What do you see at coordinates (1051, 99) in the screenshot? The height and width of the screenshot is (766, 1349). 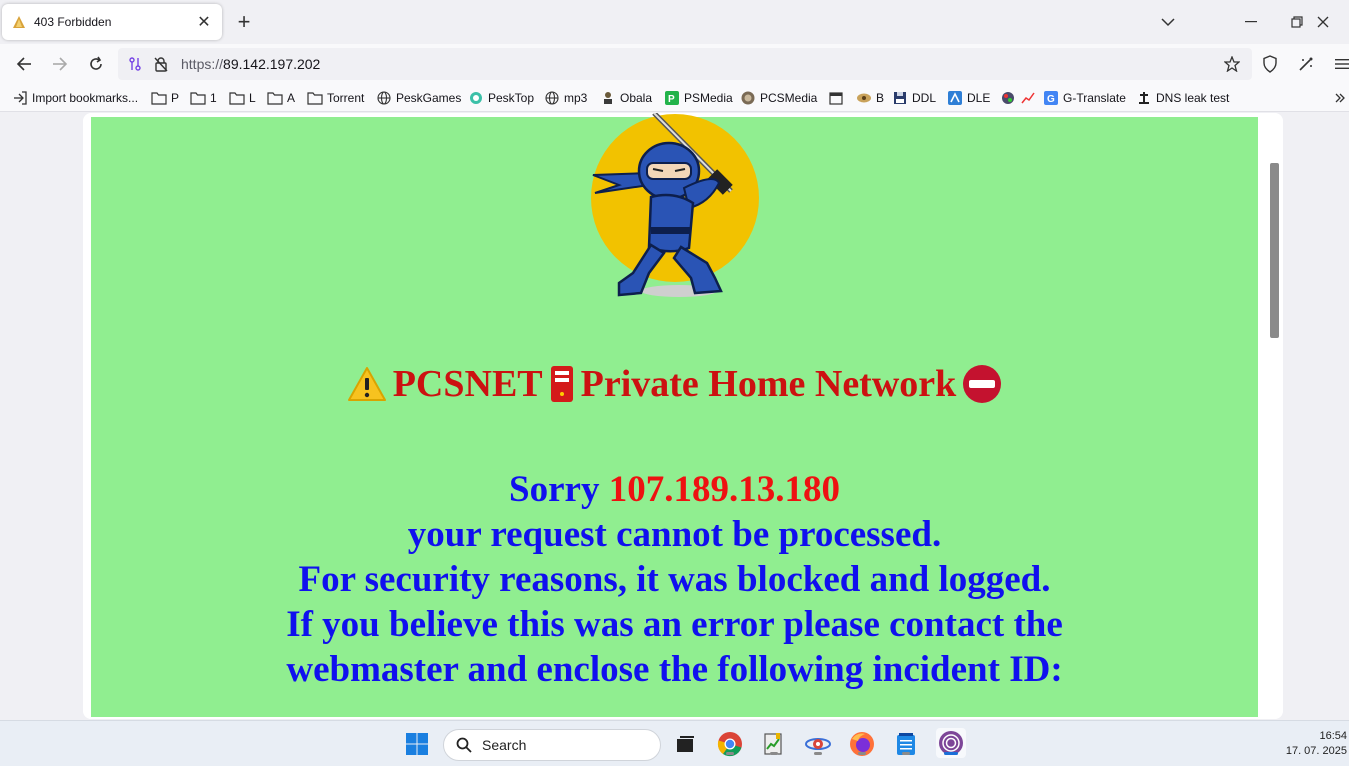 I see `svg-text: G` at bounding box center [1051, 99].